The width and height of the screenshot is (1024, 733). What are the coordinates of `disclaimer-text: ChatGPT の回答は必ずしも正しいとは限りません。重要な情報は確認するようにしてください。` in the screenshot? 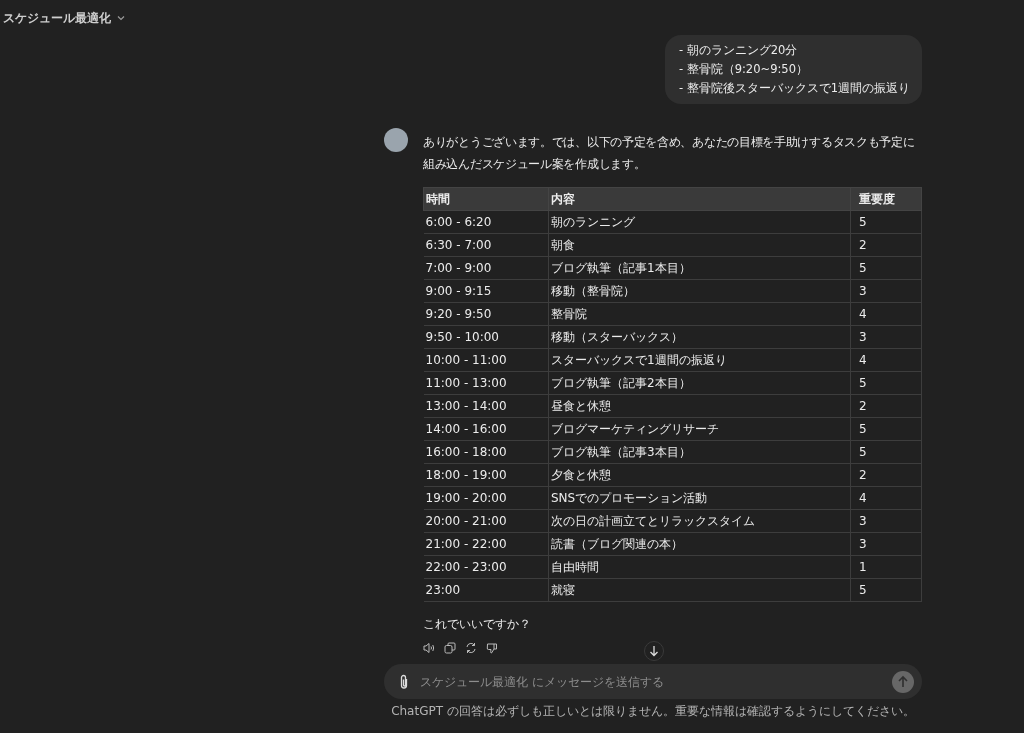 It's located at (653, 711).